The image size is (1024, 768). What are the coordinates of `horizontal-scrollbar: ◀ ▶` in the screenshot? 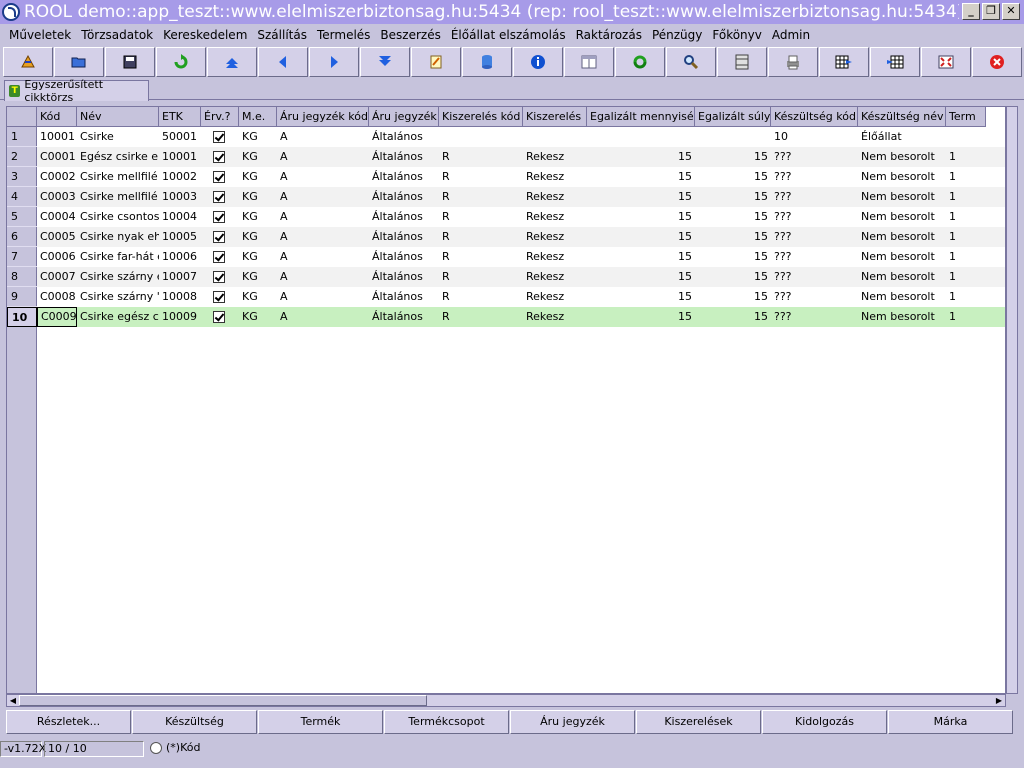 It's located at (506, 700).